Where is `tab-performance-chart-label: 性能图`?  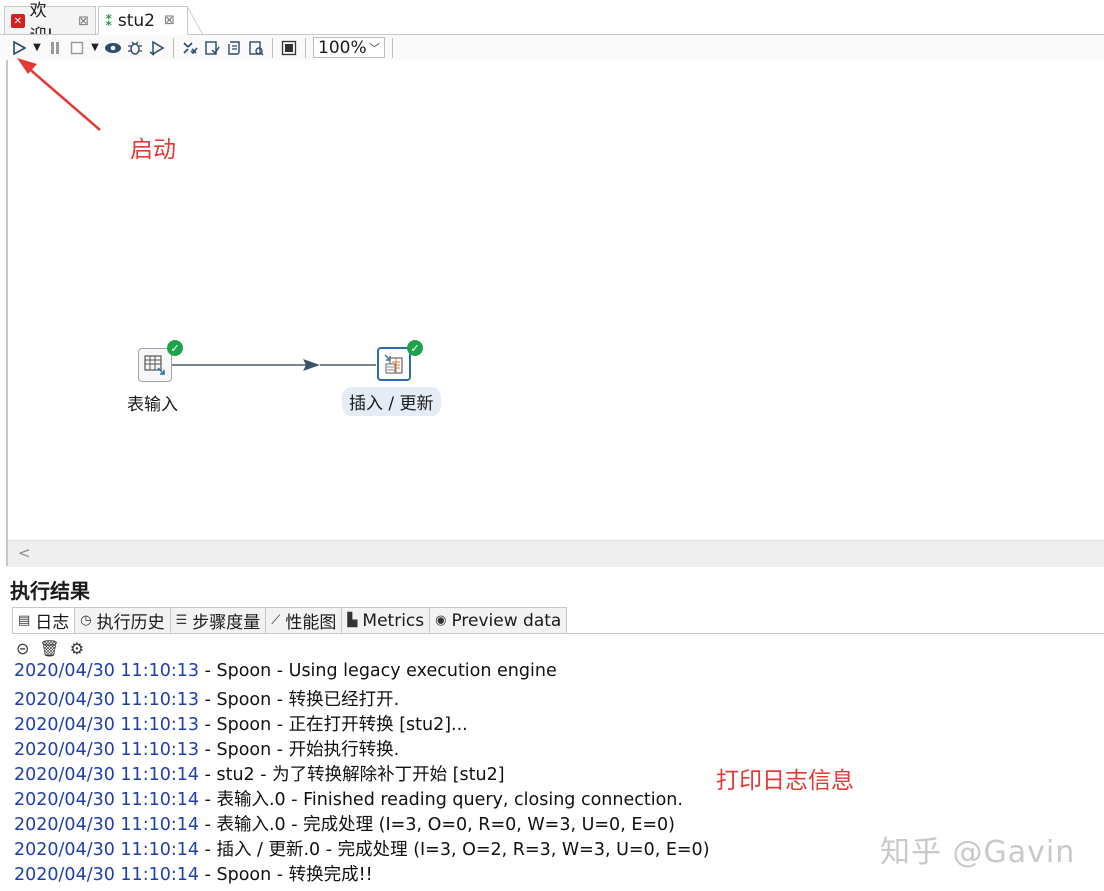
tab-performance-chart-label: 性能图 is located at coordinates (311, 623).